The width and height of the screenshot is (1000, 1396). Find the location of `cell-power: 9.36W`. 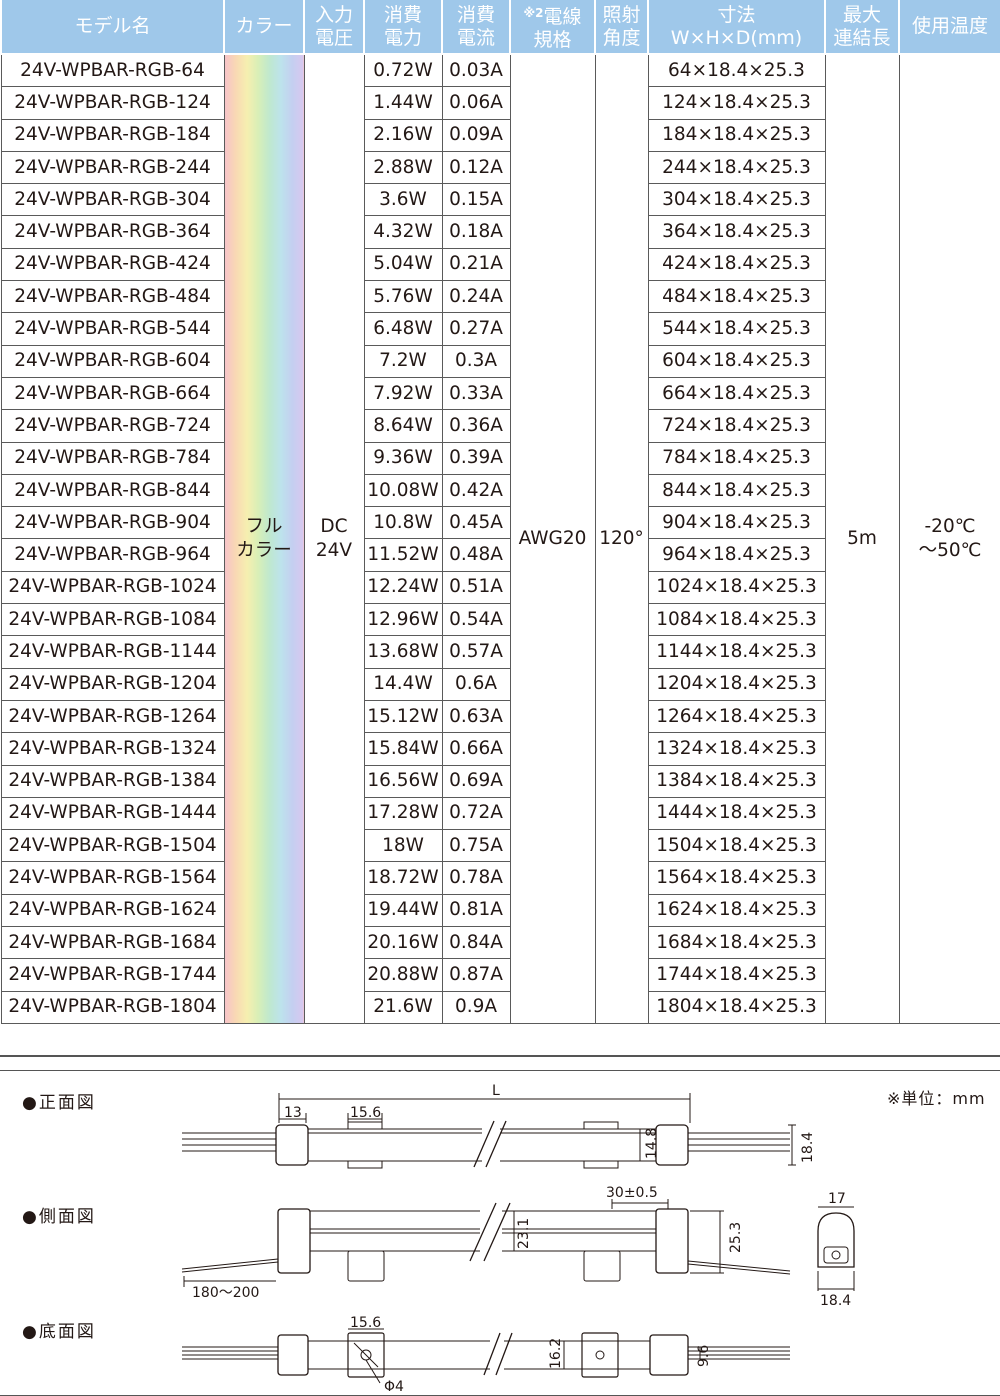

cell-power: 9.36W is located at coordinates (403, 458).